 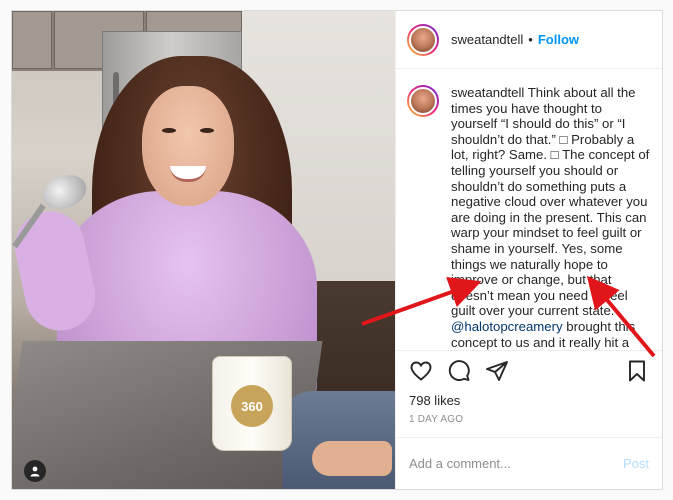 I want to click on pint-label: 360, so click(x=252, y=406).